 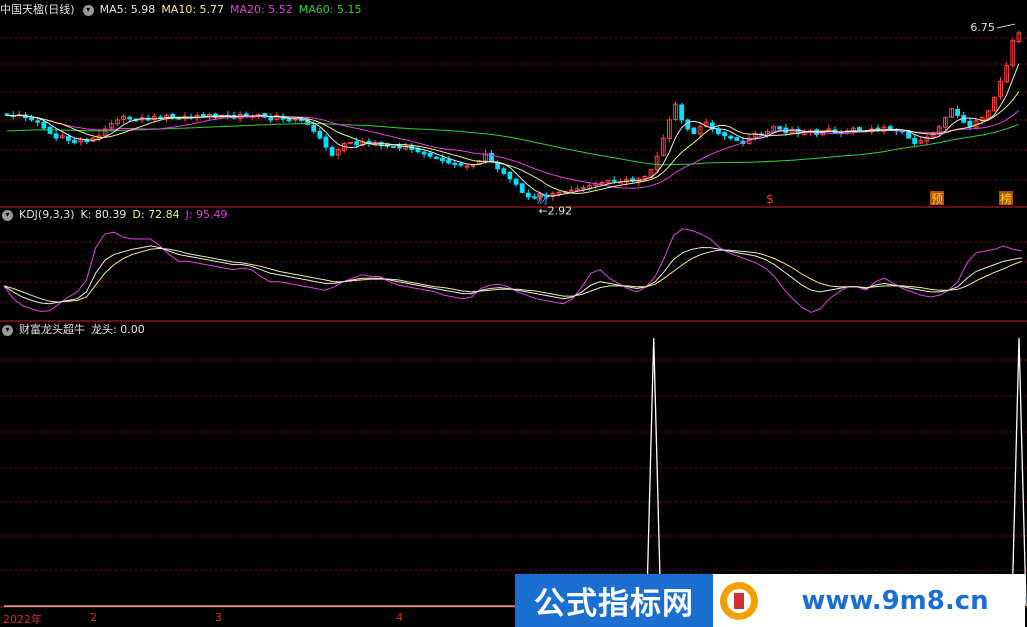 I want to click on indicator-dropdown-icon: ▾, so click(x=7, y=330).